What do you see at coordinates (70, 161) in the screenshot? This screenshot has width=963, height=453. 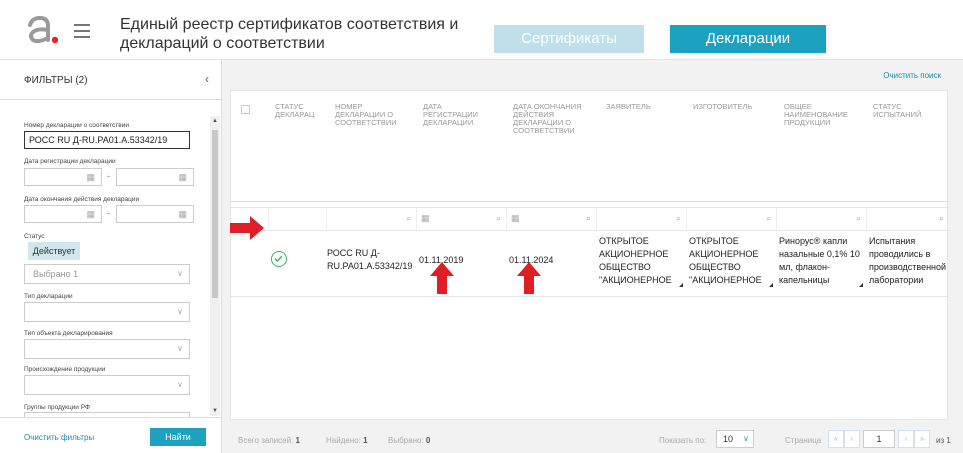 I see `reg-date-label: Дата регистрации декларации` at bounding box center [70, 161].